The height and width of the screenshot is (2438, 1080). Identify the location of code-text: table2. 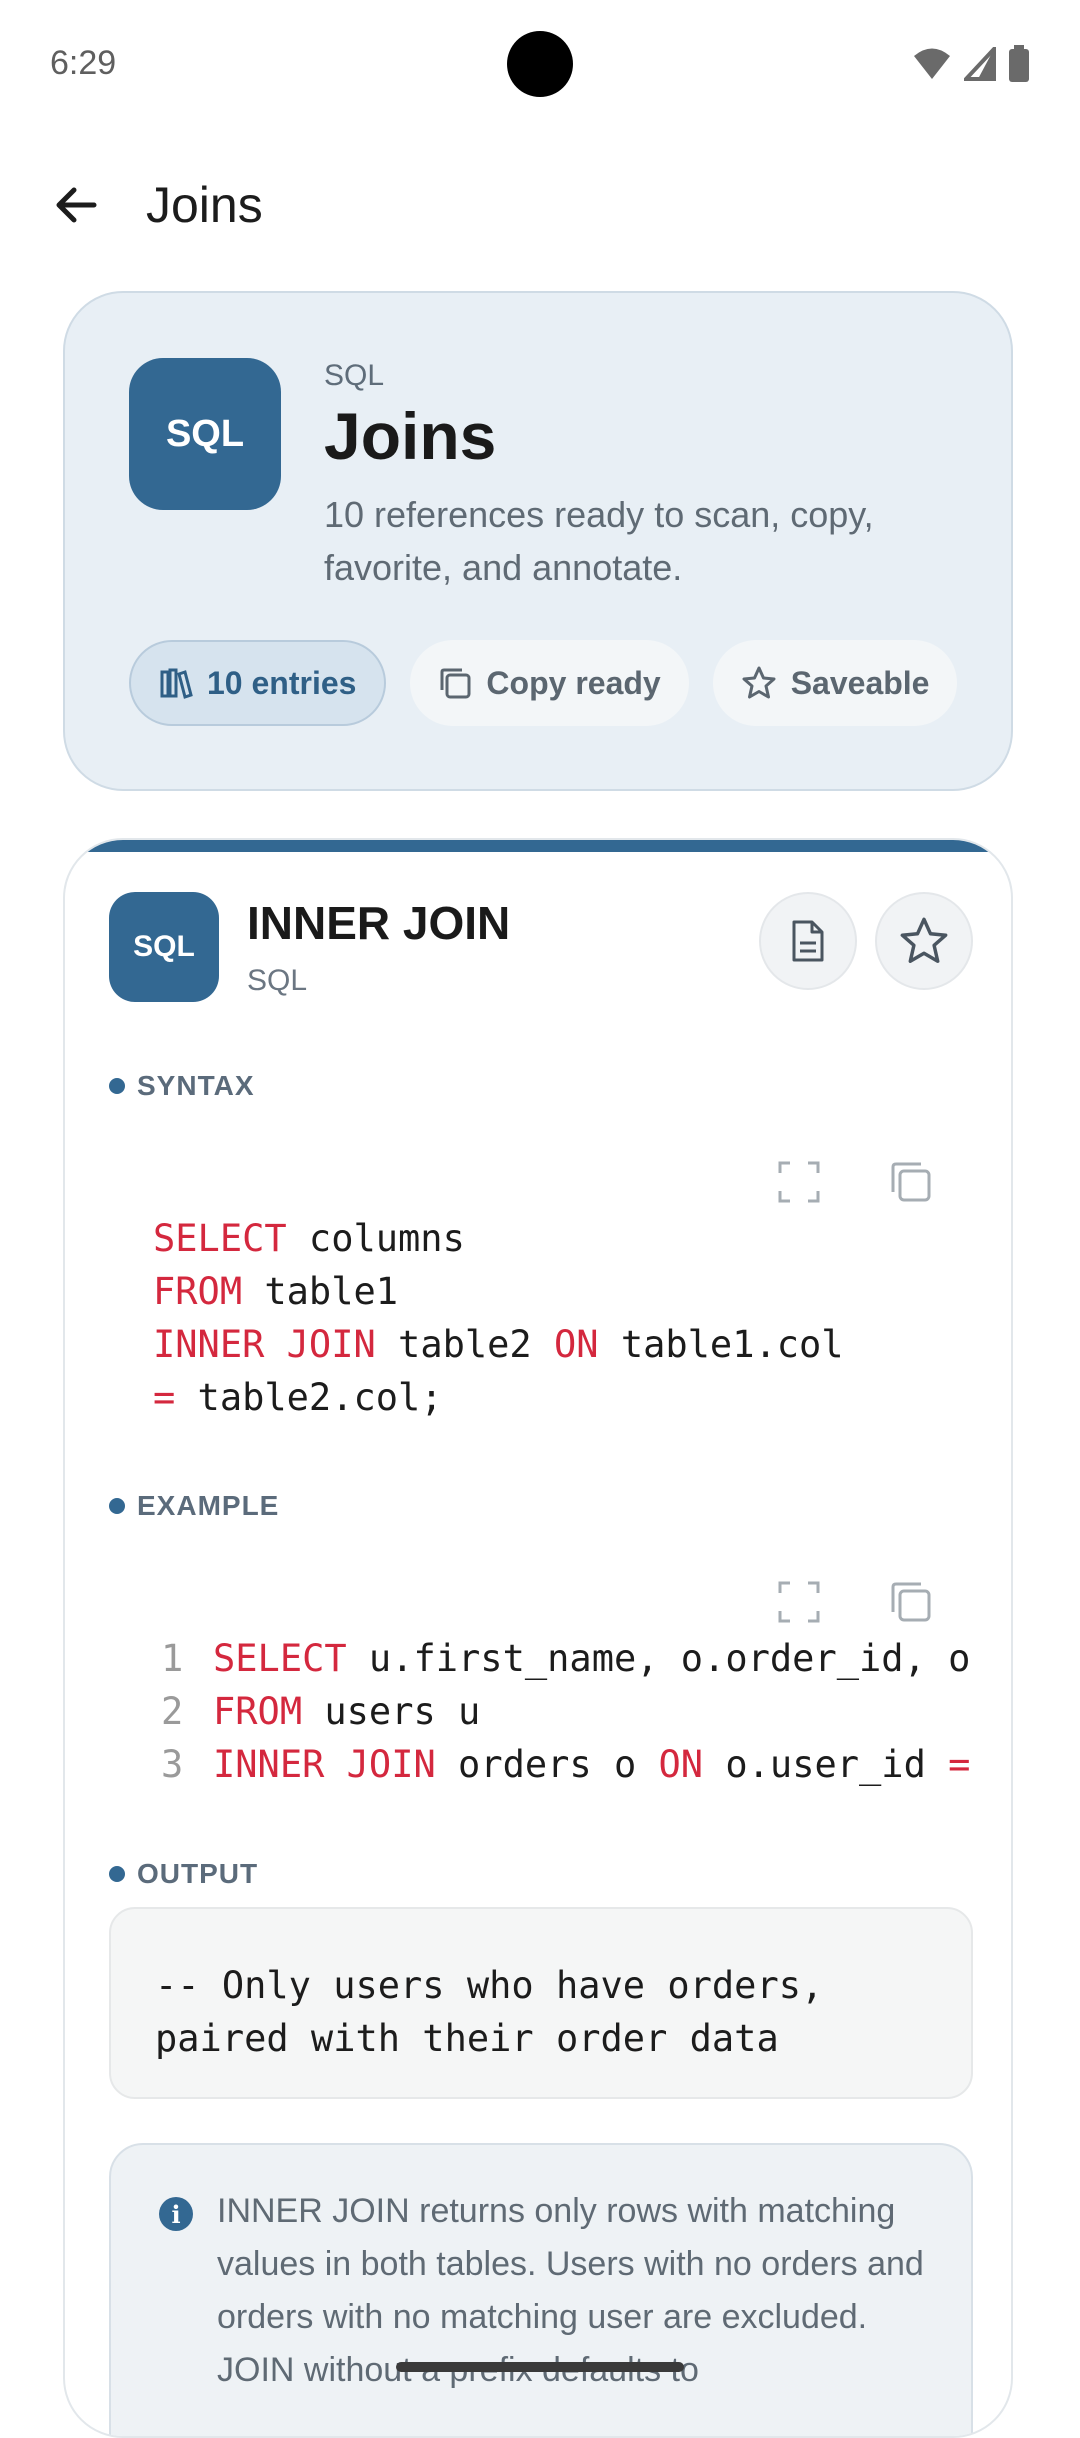
(464, 1344).